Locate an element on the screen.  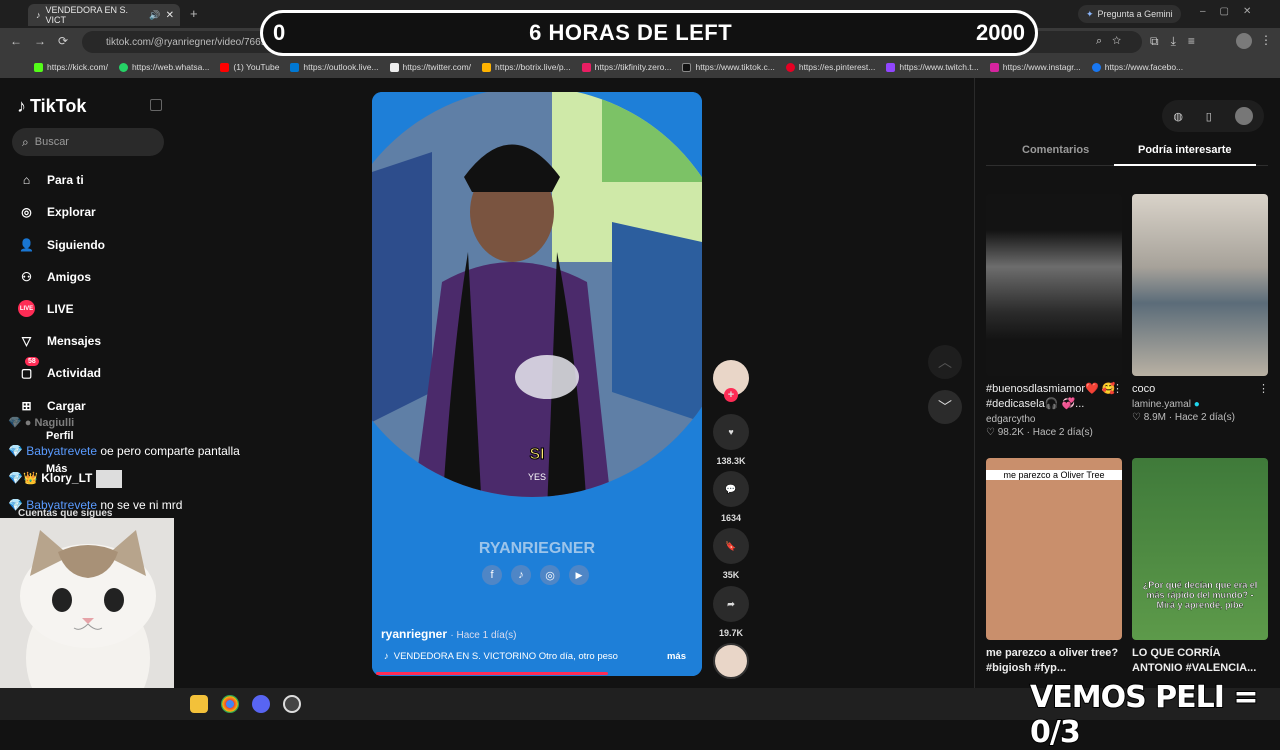
tiktok-logo: ♪ TikTok is located at coordinates (51, 106).